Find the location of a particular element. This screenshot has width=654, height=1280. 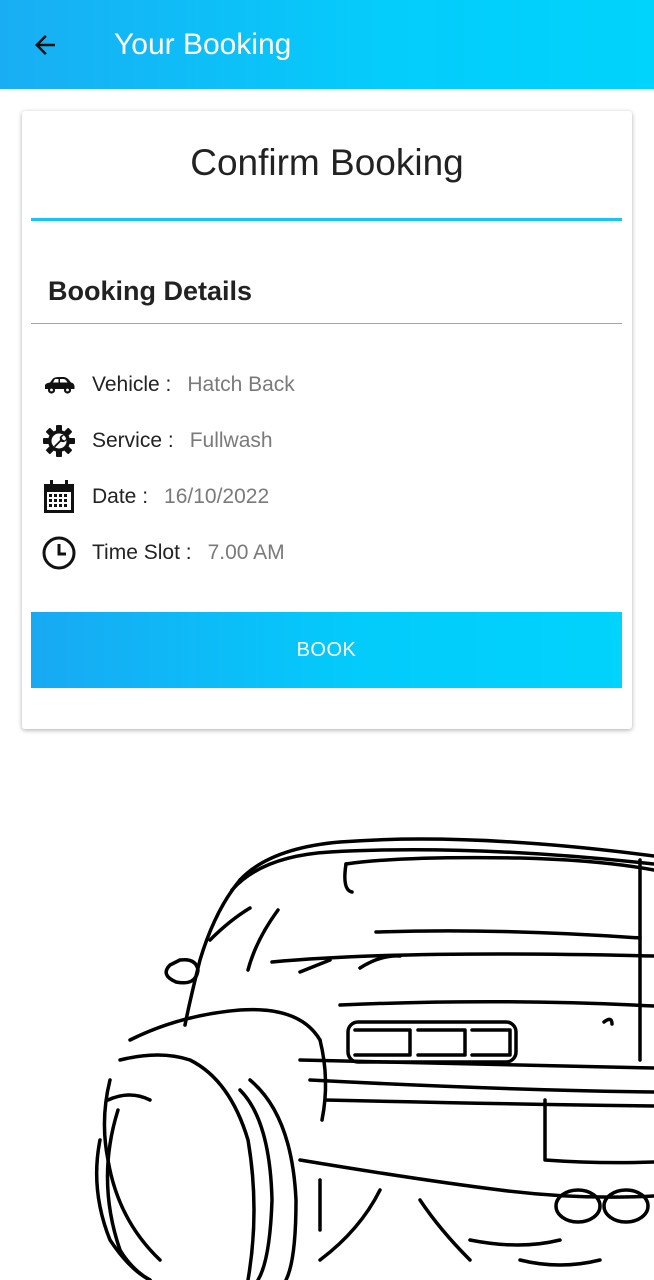

clock-icon is located at coordinates (59, 553).